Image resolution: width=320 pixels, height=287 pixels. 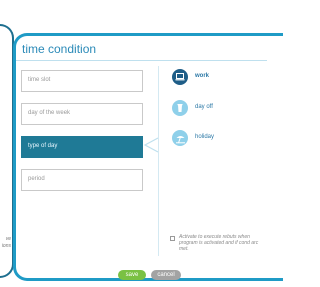 I want to click on option-label: day off, so click(x=204, y=107).